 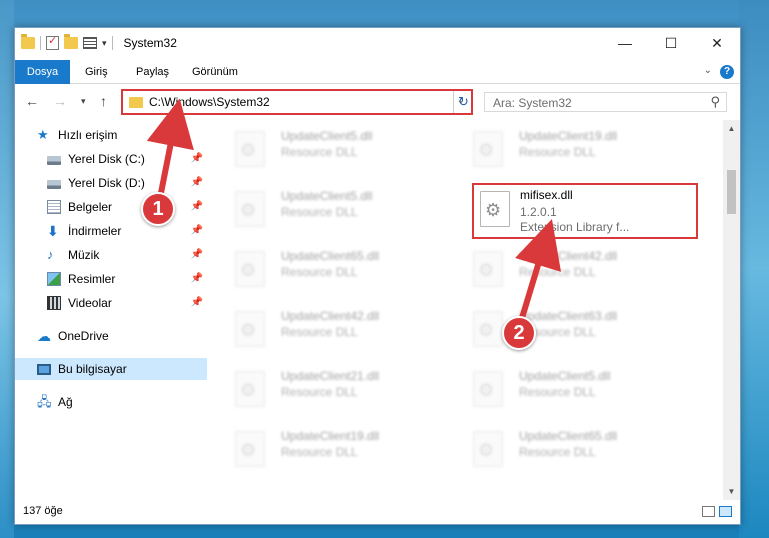 What do you see at coordinates (538, 270) in the screenshot?
I see `arrow-to-highlighted-file` at bounding box center [538, 270].